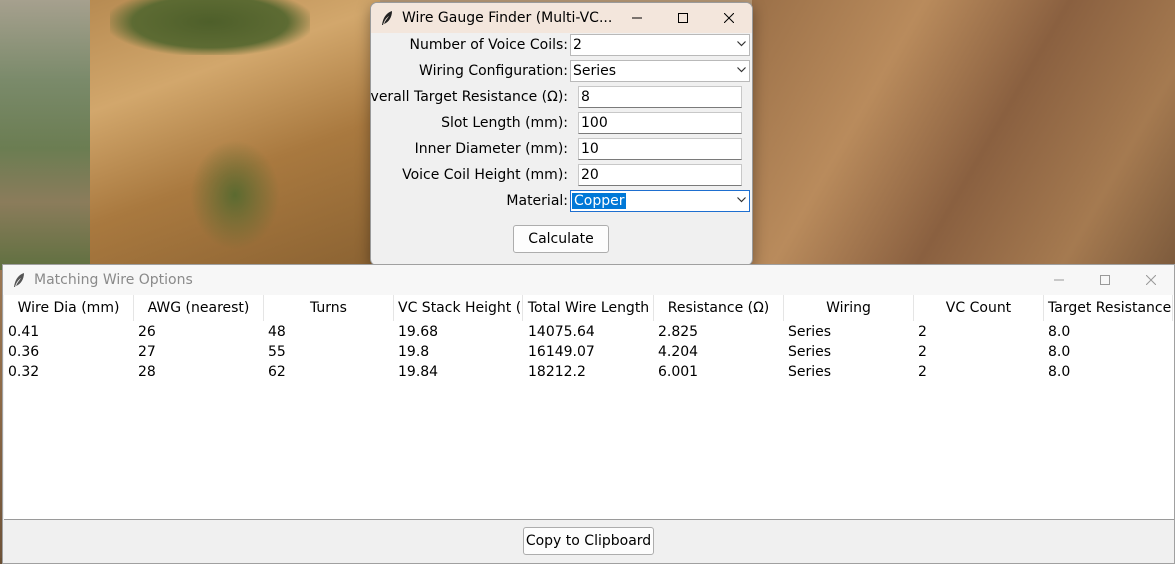  I want to click on cell-turns: 48, so click(277, 332).